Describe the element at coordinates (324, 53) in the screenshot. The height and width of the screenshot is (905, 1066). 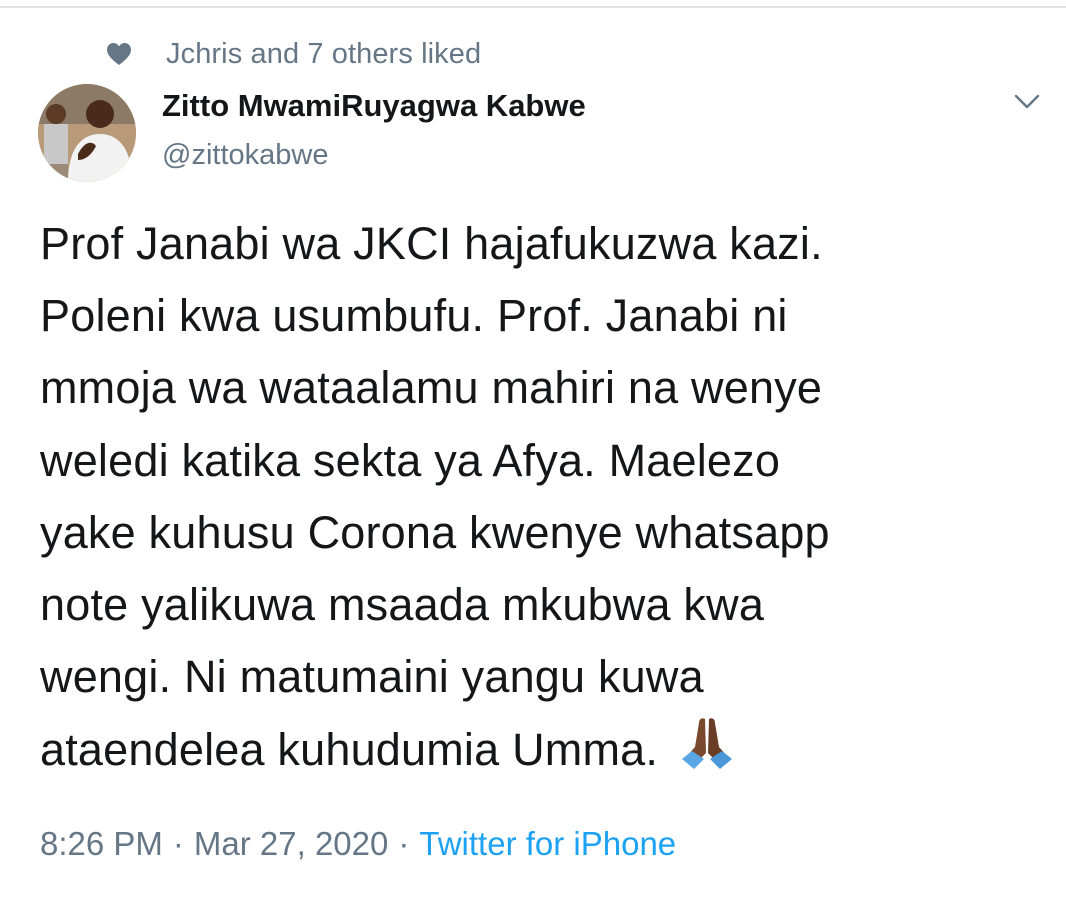
I see `social-context-text: Jchris and 7 others liked` at that location.